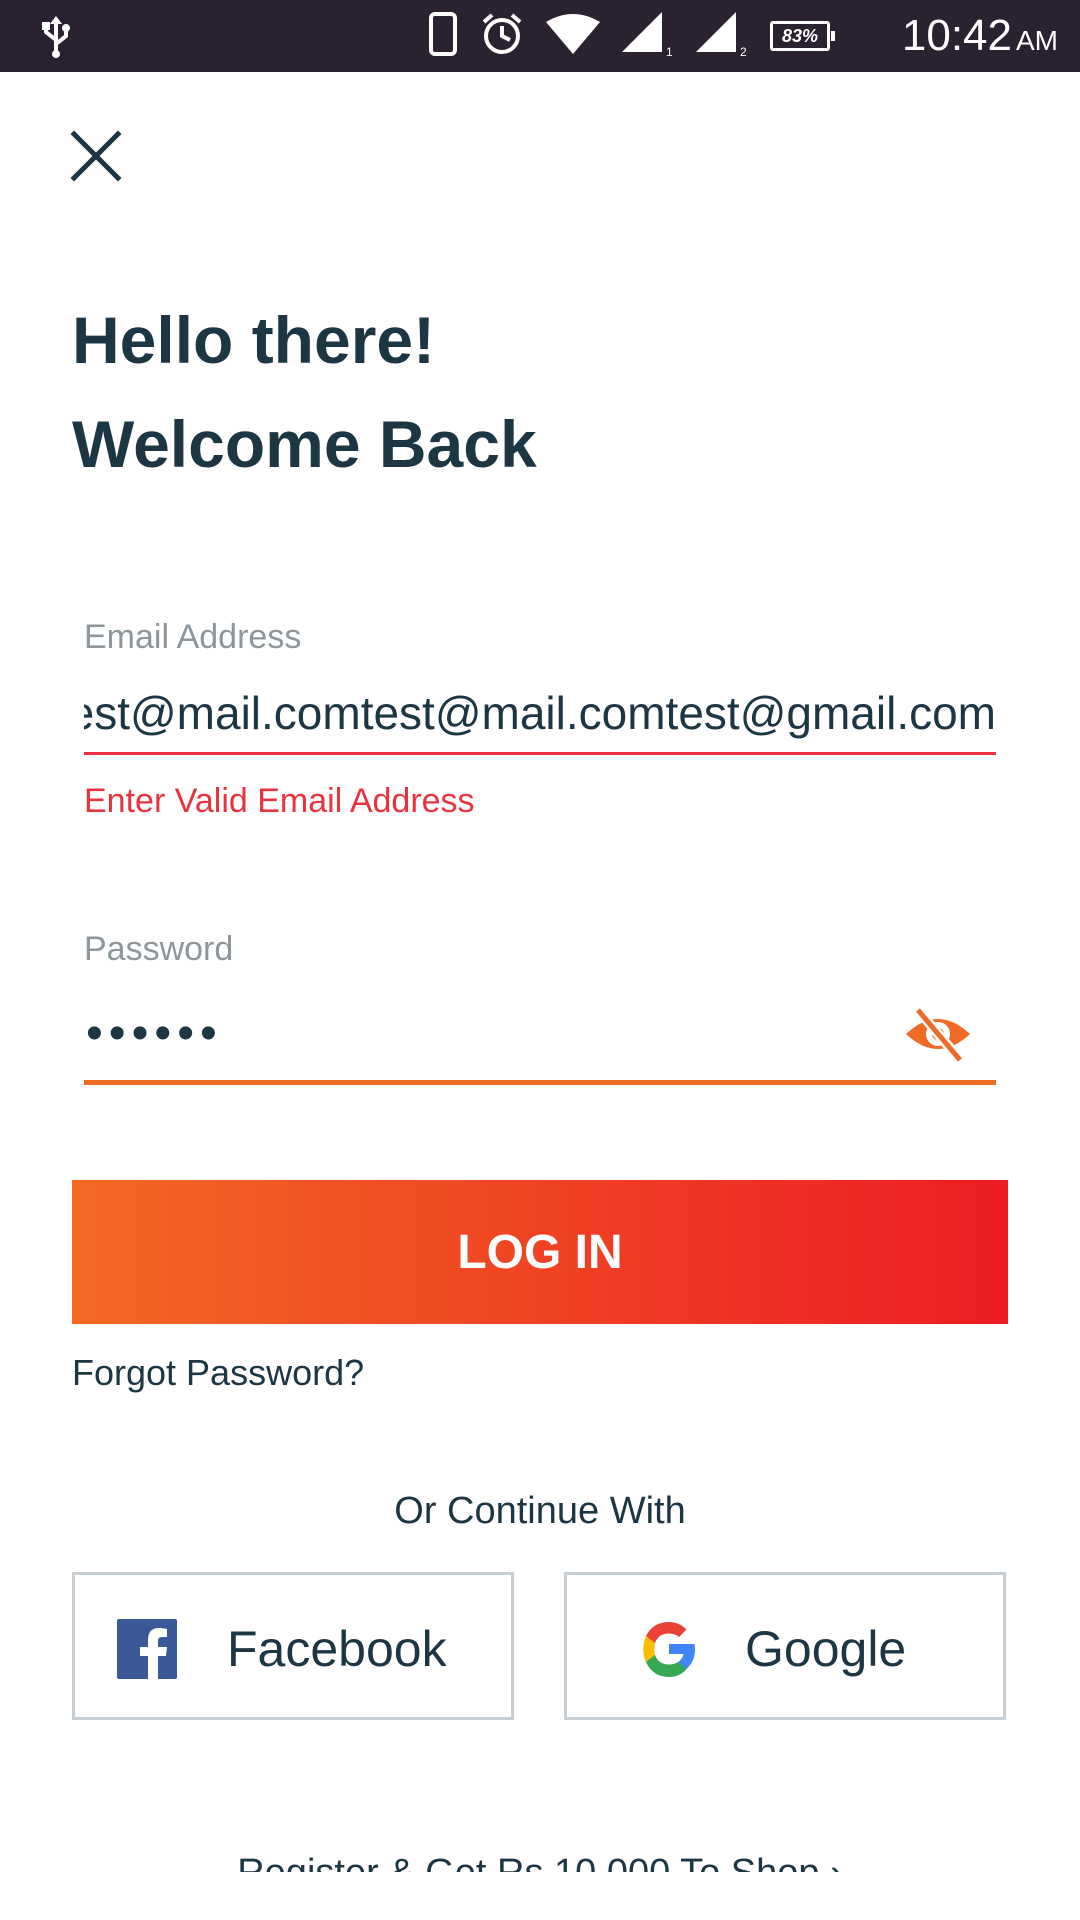 This screenshot has height=1920, width=1080. Describe the element at coordinates (540, 713) in the screenshot. I see `email-input: test@mail.comtest@mail.comtest@gmail.com` at that location.